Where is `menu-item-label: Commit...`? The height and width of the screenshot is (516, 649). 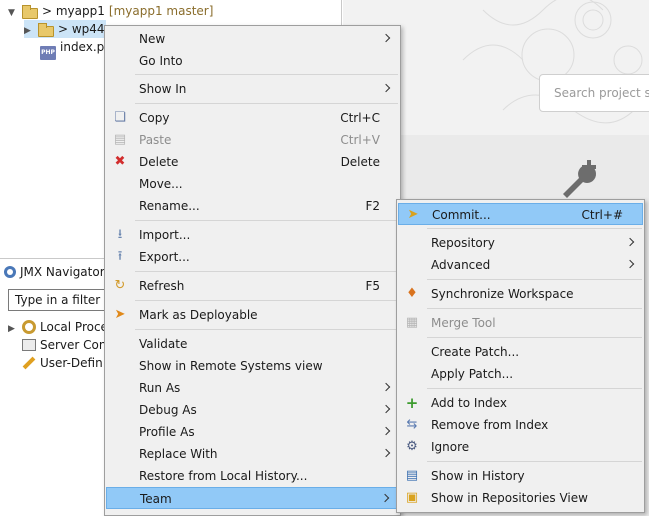
menu-item-label: Commit... is located at coordinates (461, 215).